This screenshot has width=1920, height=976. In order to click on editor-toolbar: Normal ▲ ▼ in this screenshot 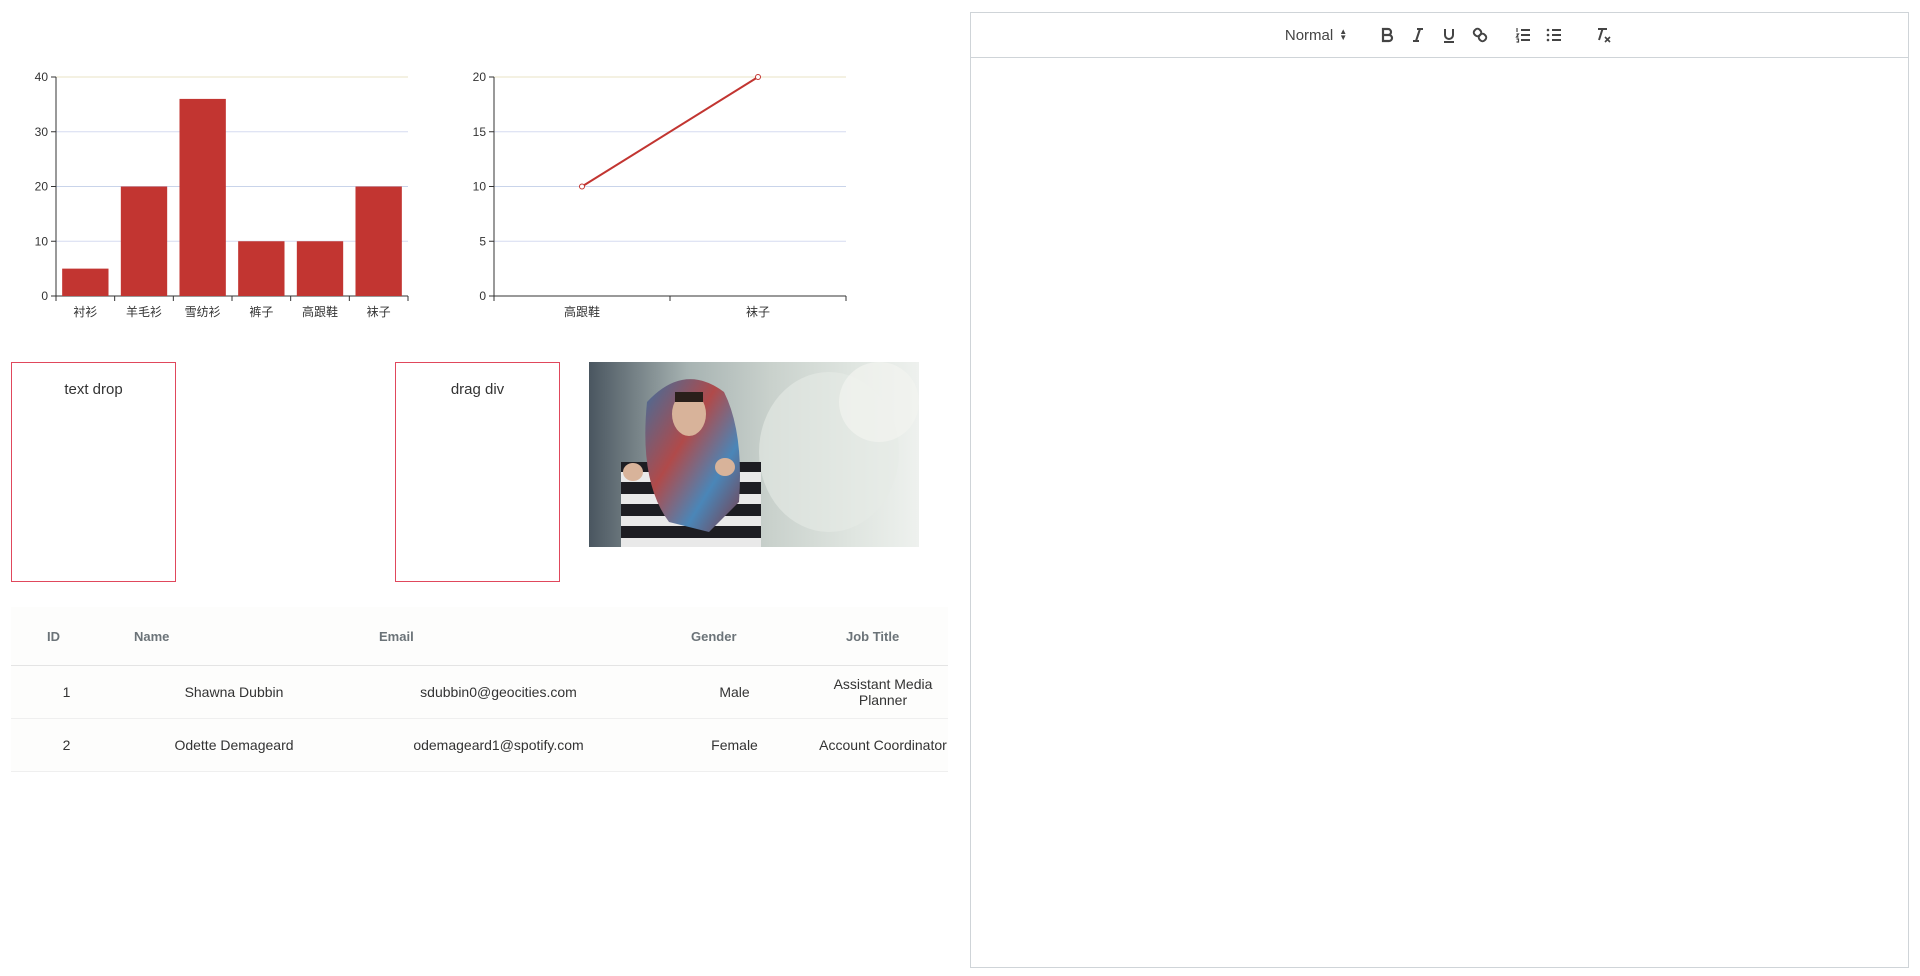, I will do `click(1439, 35)`.